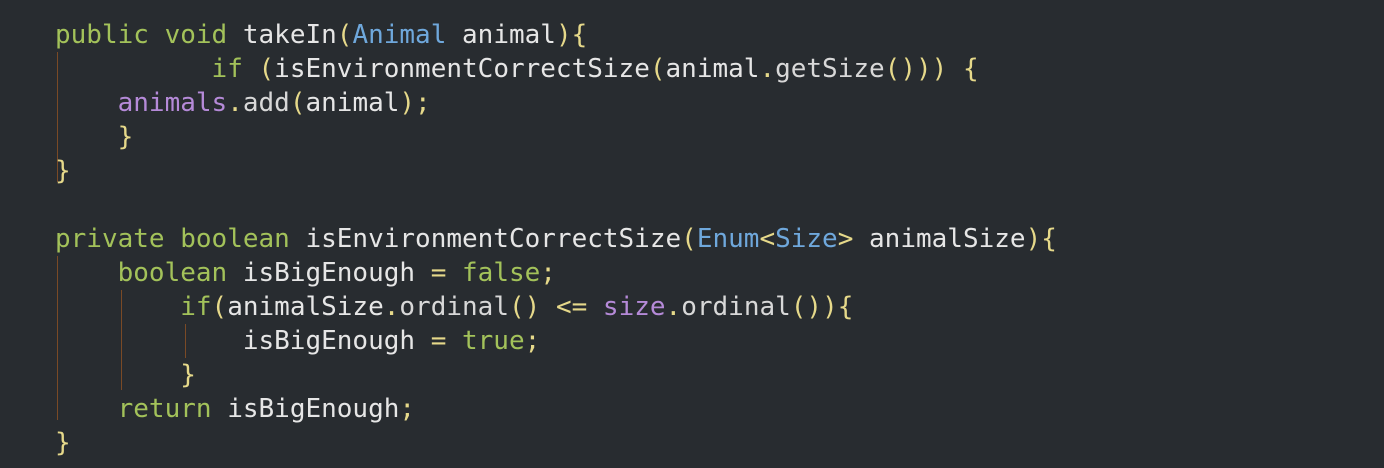 This screenshot has height=468, width=1384. I want to click on code-token: getSize, so click(830, 69).